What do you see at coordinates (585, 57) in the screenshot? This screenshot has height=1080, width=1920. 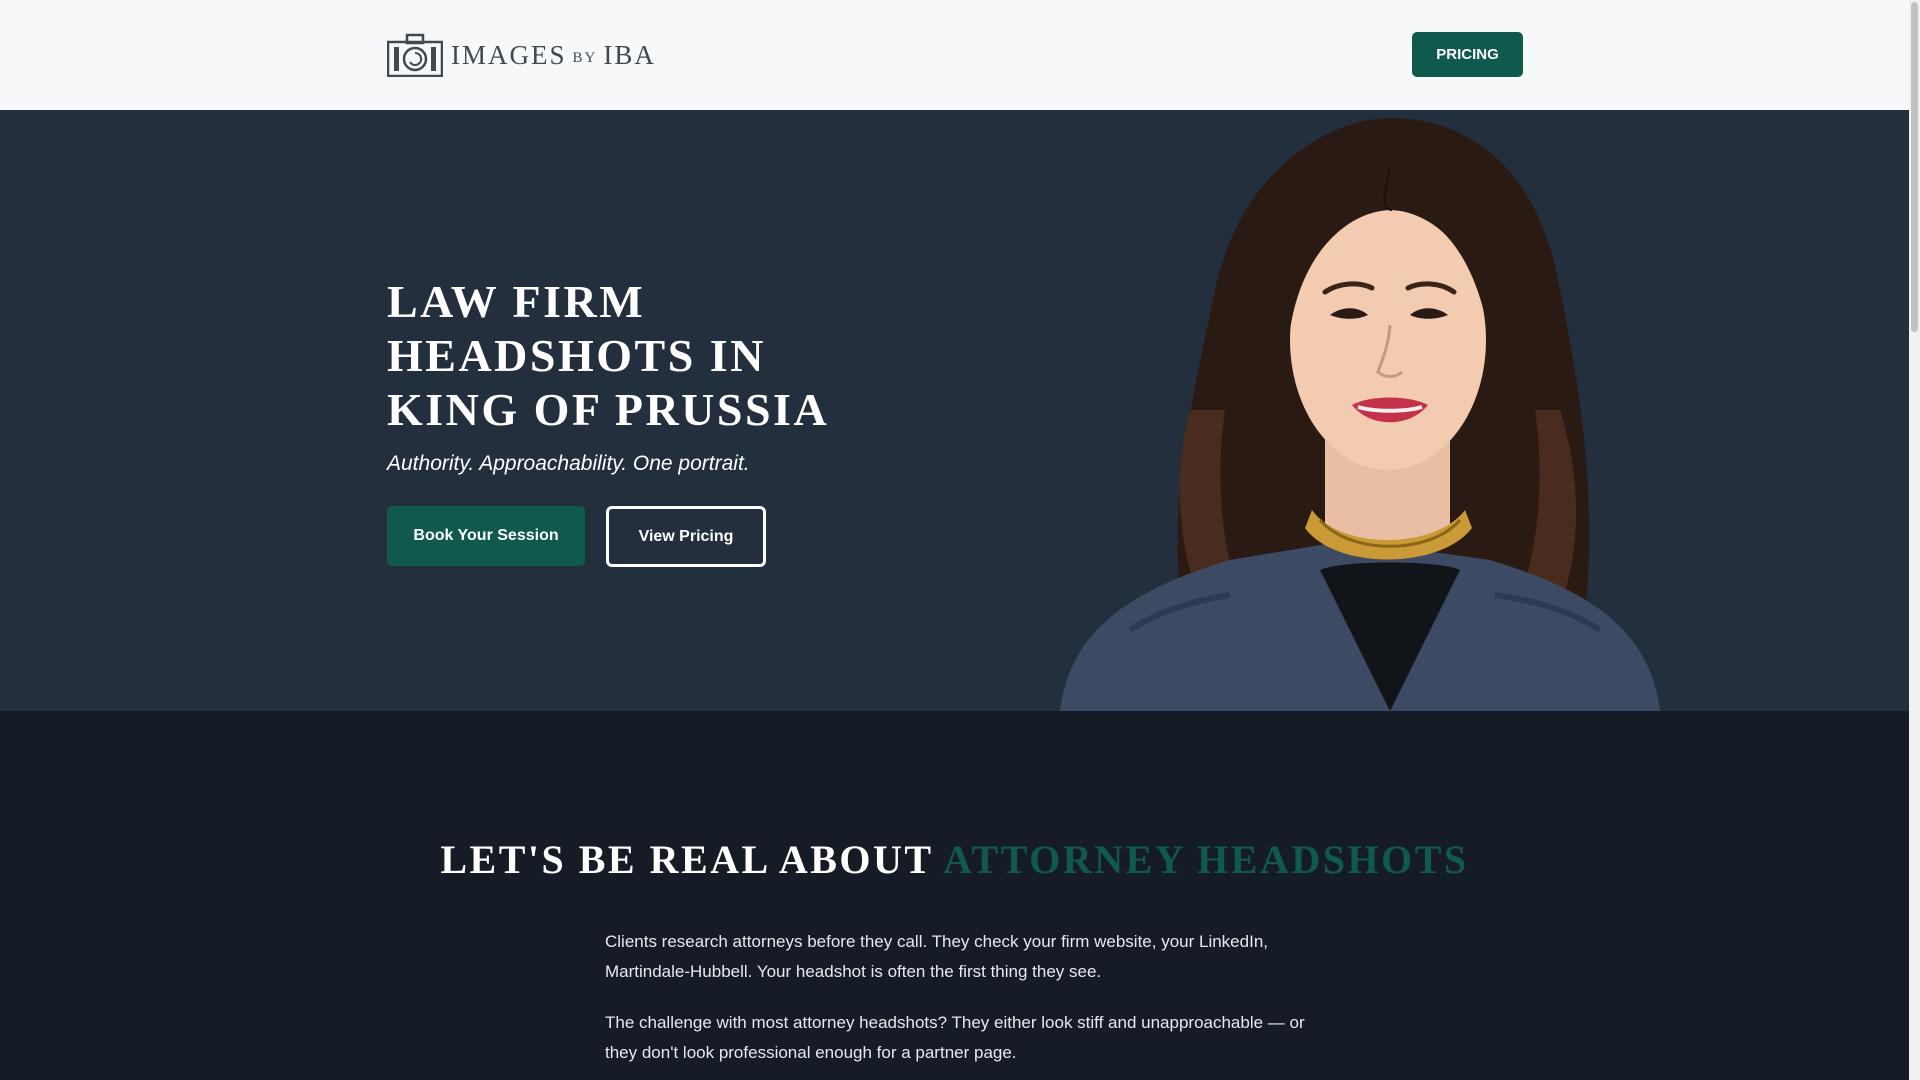 I see `logo-text-by: BY` at bounding box center [585, 57].